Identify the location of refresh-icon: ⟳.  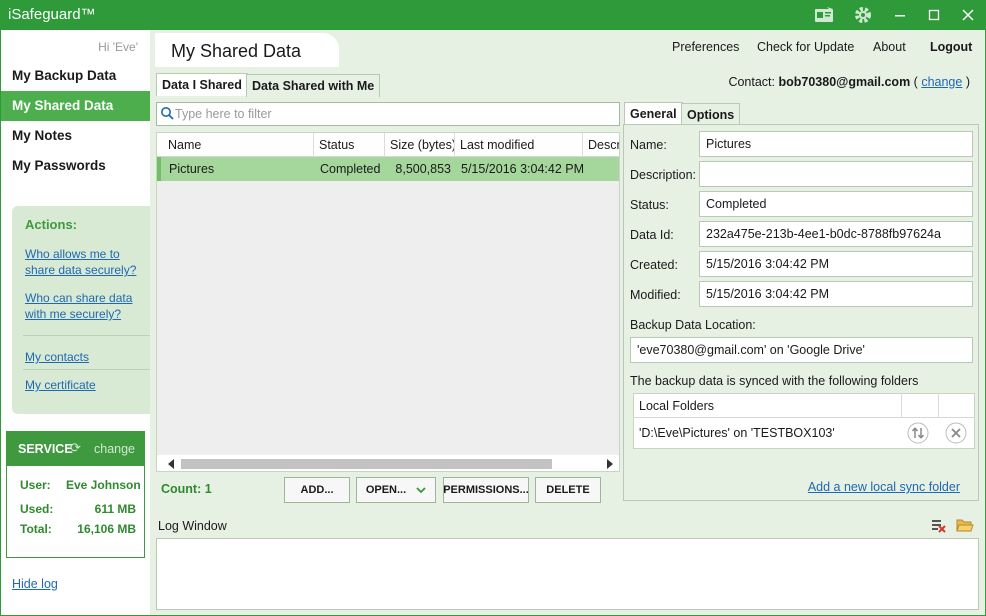
(75, 448).